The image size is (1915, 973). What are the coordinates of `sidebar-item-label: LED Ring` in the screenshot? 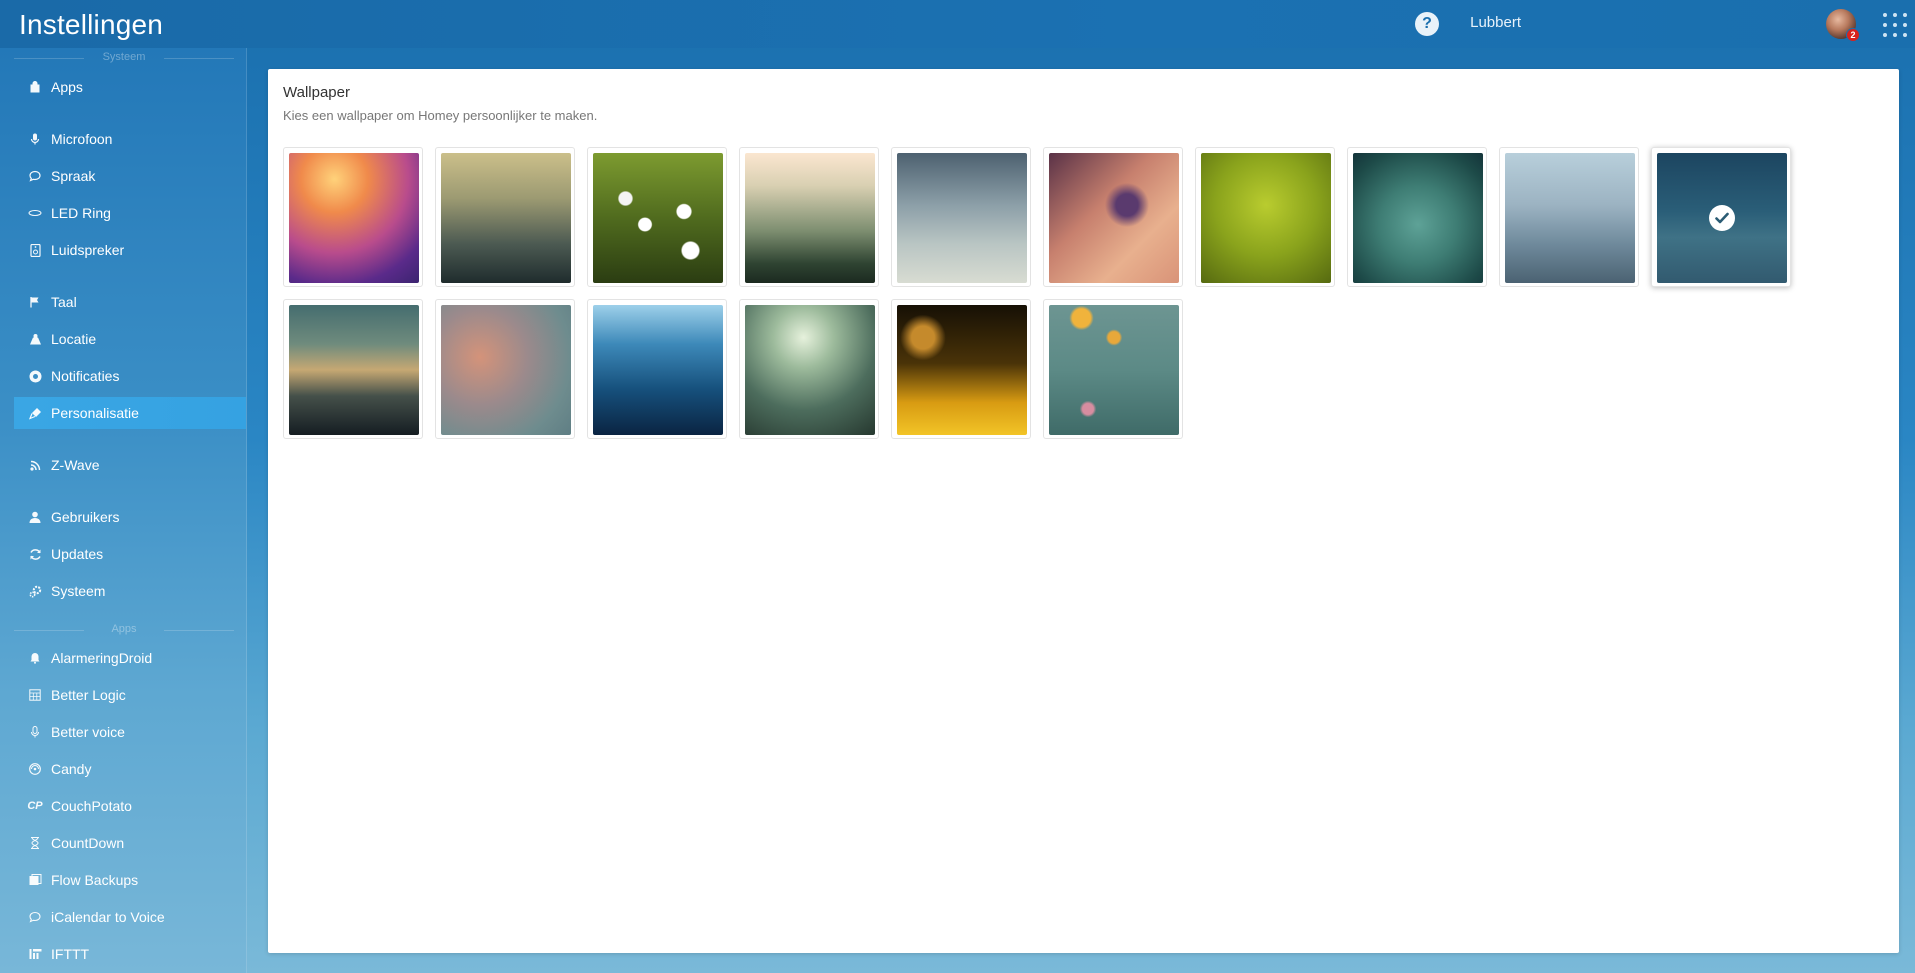 It's located at (81, 213).